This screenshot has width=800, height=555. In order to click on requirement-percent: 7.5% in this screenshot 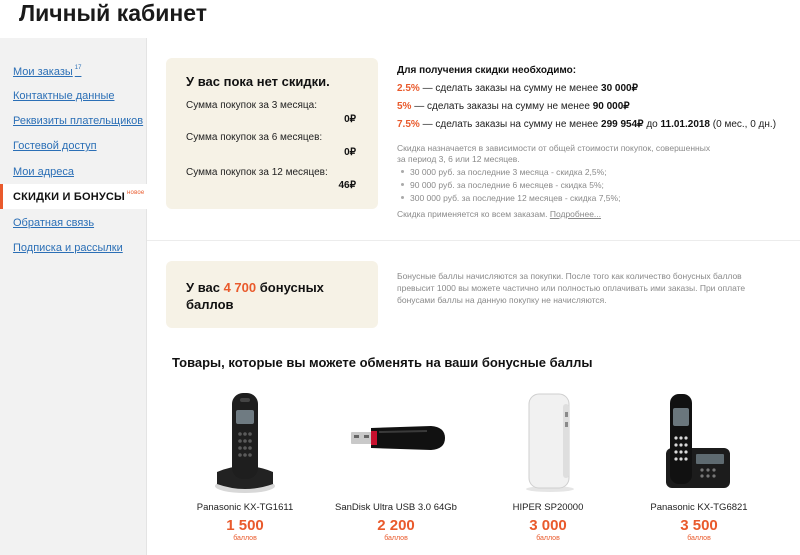, I will do `click(408, 124)`.